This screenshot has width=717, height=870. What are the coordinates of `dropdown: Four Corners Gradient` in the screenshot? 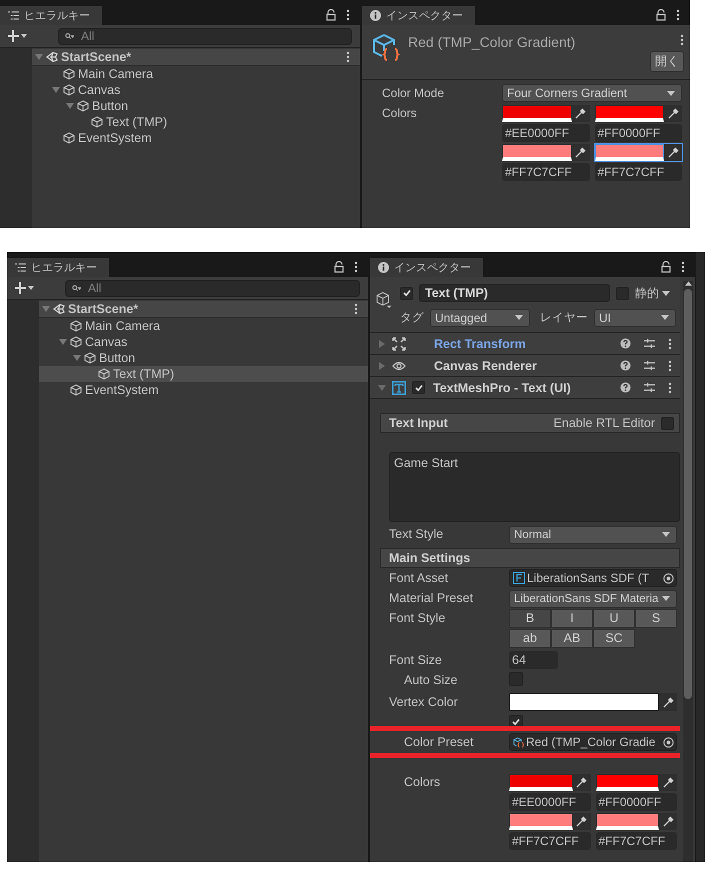 It's located at (592, 93).